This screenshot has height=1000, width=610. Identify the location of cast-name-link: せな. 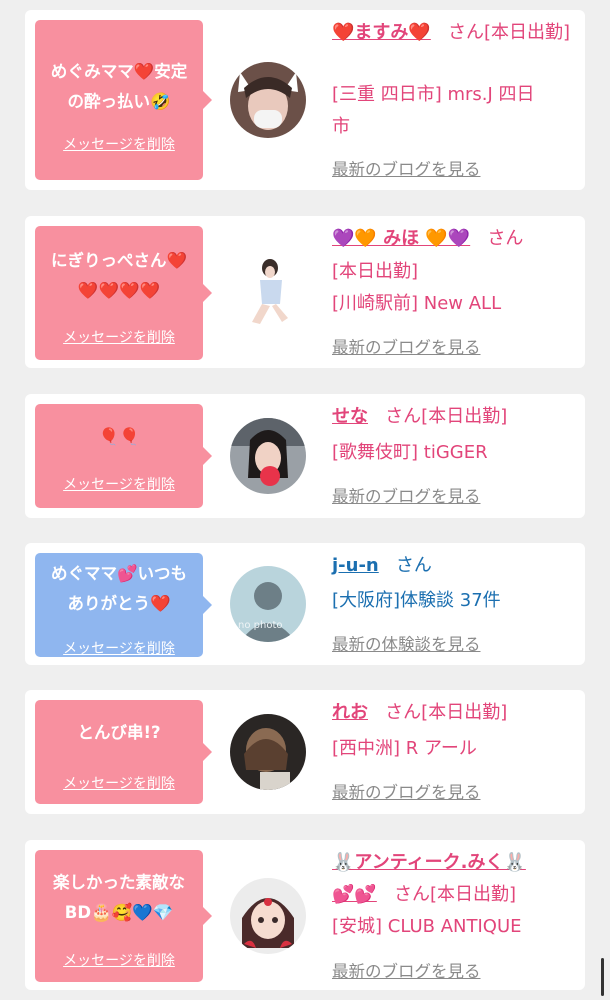
(350, 416).